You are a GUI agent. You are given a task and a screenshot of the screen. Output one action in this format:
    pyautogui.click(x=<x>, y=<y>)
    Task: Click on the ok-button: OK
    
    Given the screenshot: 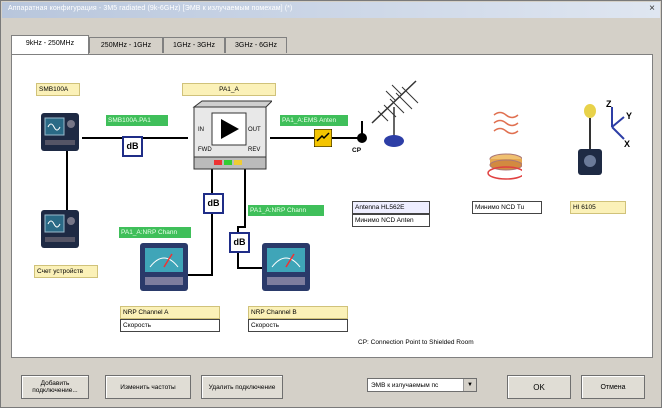 What is the action you would take?
    pyautogui.click(x=539, y=387)
    